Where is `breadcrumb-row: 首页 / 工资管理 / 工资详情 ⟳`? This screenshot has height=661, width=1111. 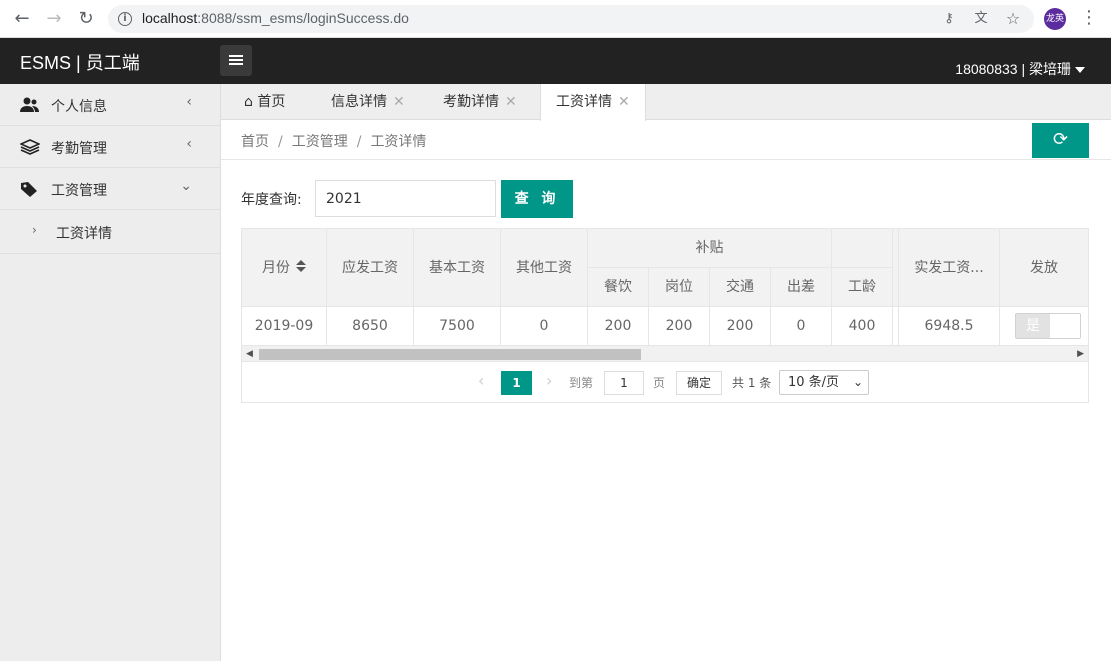 breadcrumb-row: 首页 / 工资管理 / 工资详情 ⟳ is located at coordinates (666, 140).